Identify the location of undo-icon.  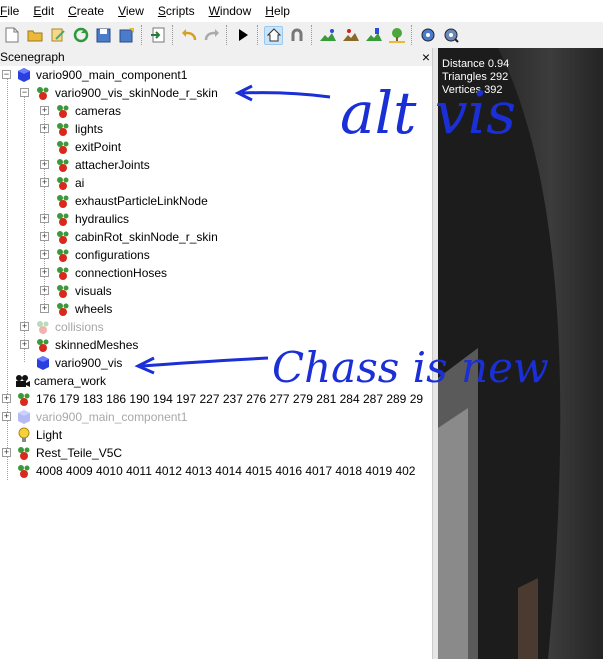
(188, 35).